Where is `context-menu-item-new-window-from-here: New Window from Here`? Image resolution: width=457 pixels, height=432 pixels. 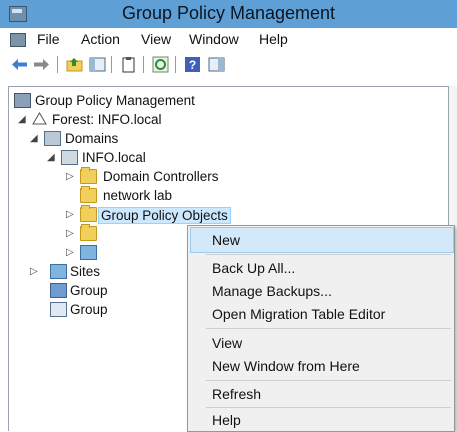
context-menu-item-new-window-from-here: New Window from Here is located at coordinates (286, 366).